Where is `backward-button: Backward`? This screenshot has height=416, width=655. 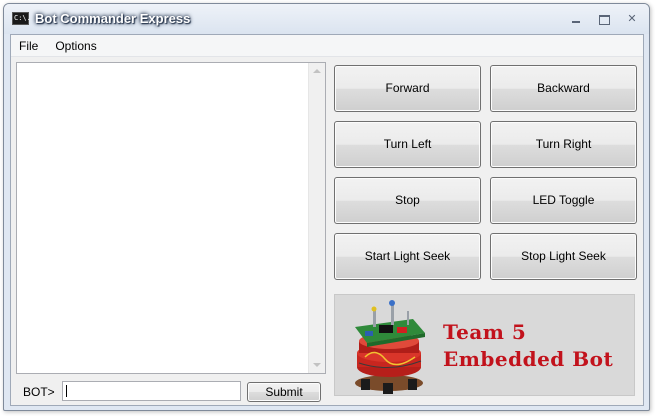 backward-button: Backward is located at coordinates (563, 88).